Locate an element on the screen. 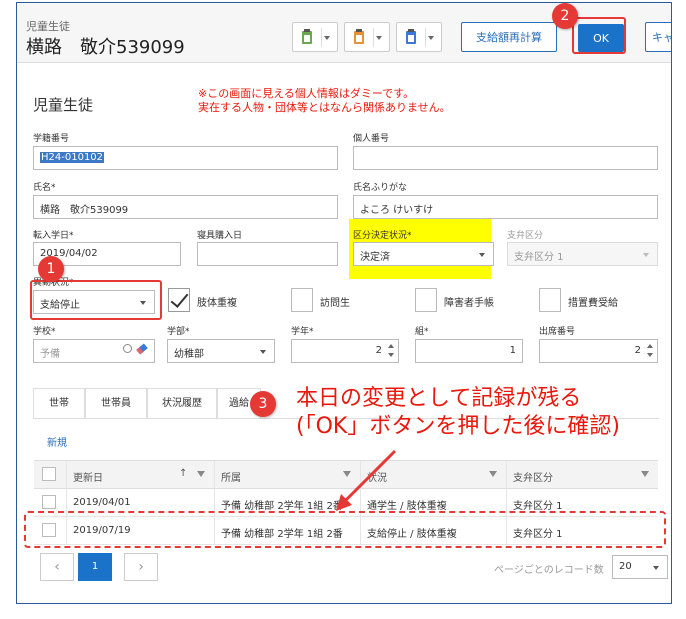 Image resolution: width=686 pixels, height=619 pixels. annotation-arrow is located at coordinates (366, 480).